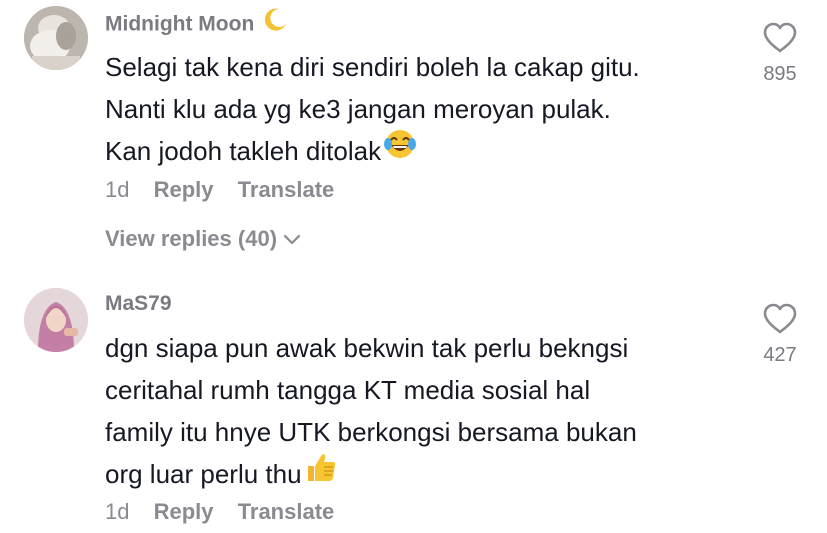  What do you see at coordinates (196, 23) in the screenshot?
I see `username: Midnight Moon` at bounding box center [196, 23].